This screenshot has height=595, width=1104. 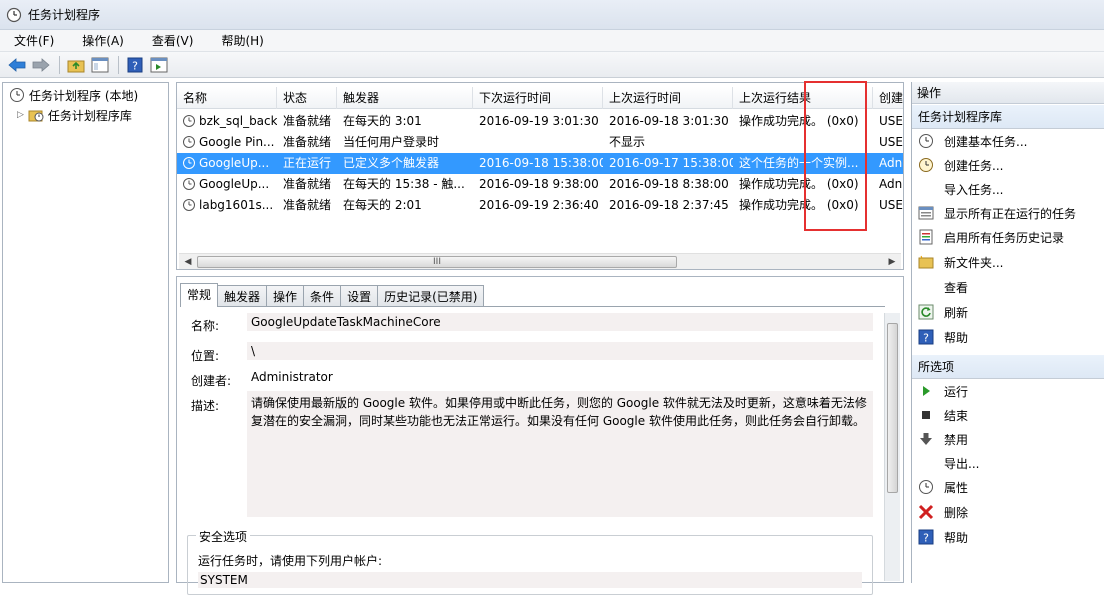 What do you see at coordinates (199, 295) in the screenshot?
I see `tab-general: 常规` at bounding box center [199, 295].